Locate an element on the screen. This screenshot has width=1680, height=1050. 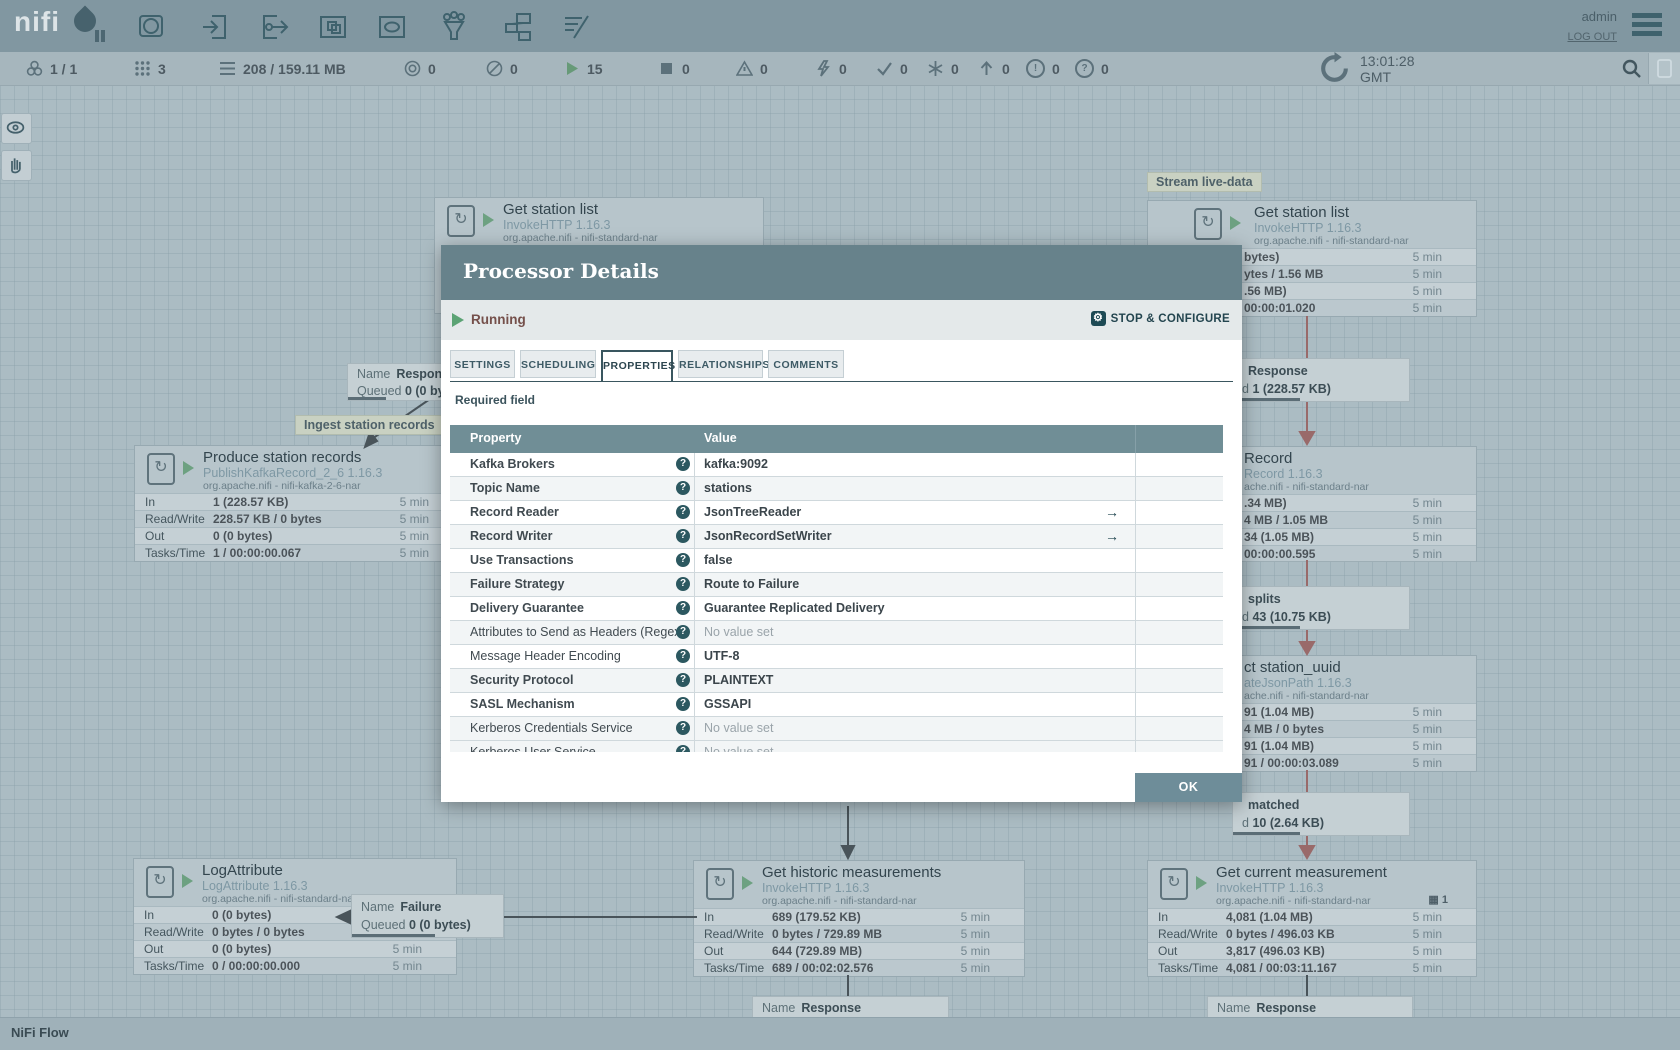
threads-status: 3 is located at coordinates (150, 68).